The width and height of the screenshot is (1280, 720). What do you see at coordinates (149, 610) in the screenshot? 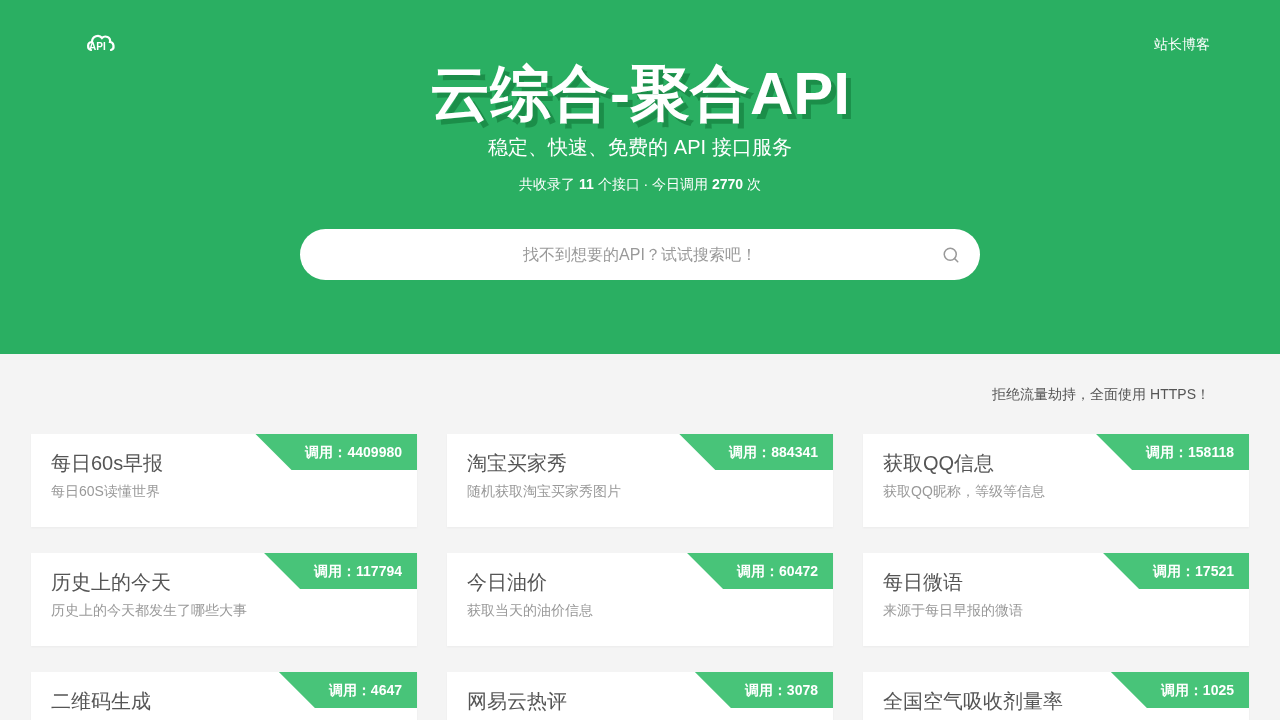
I see `card-description: 历史上的今天都发生了哪些大事` at bounding box center [149, 610].